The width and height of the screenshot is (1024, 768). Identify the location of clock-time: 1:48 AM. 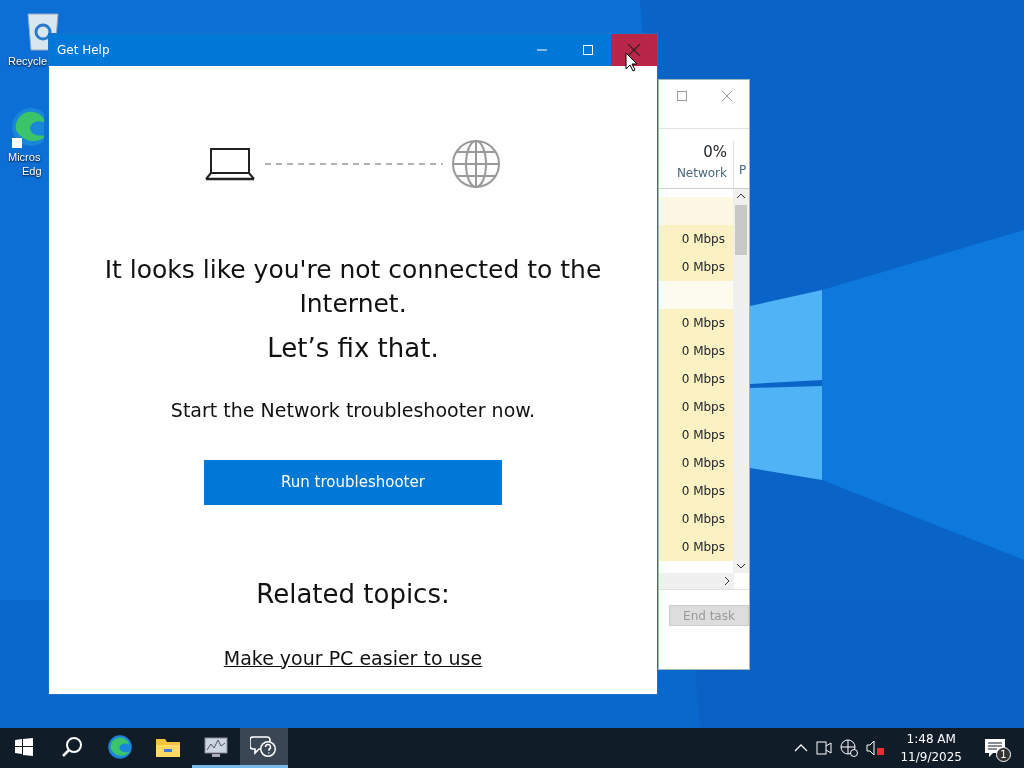
(931, 739).